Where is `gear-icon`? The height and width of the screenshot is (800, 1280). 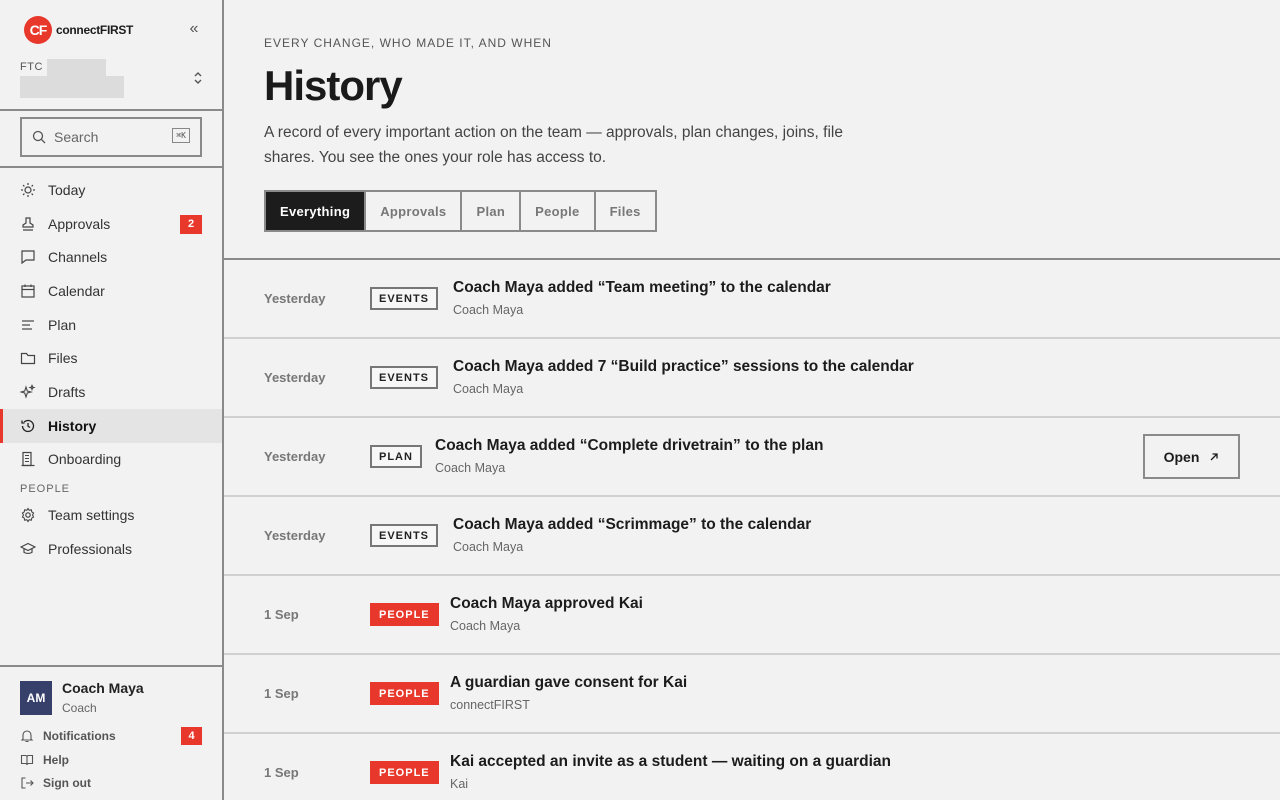
gear-icon is located at coordinates (28, 515).